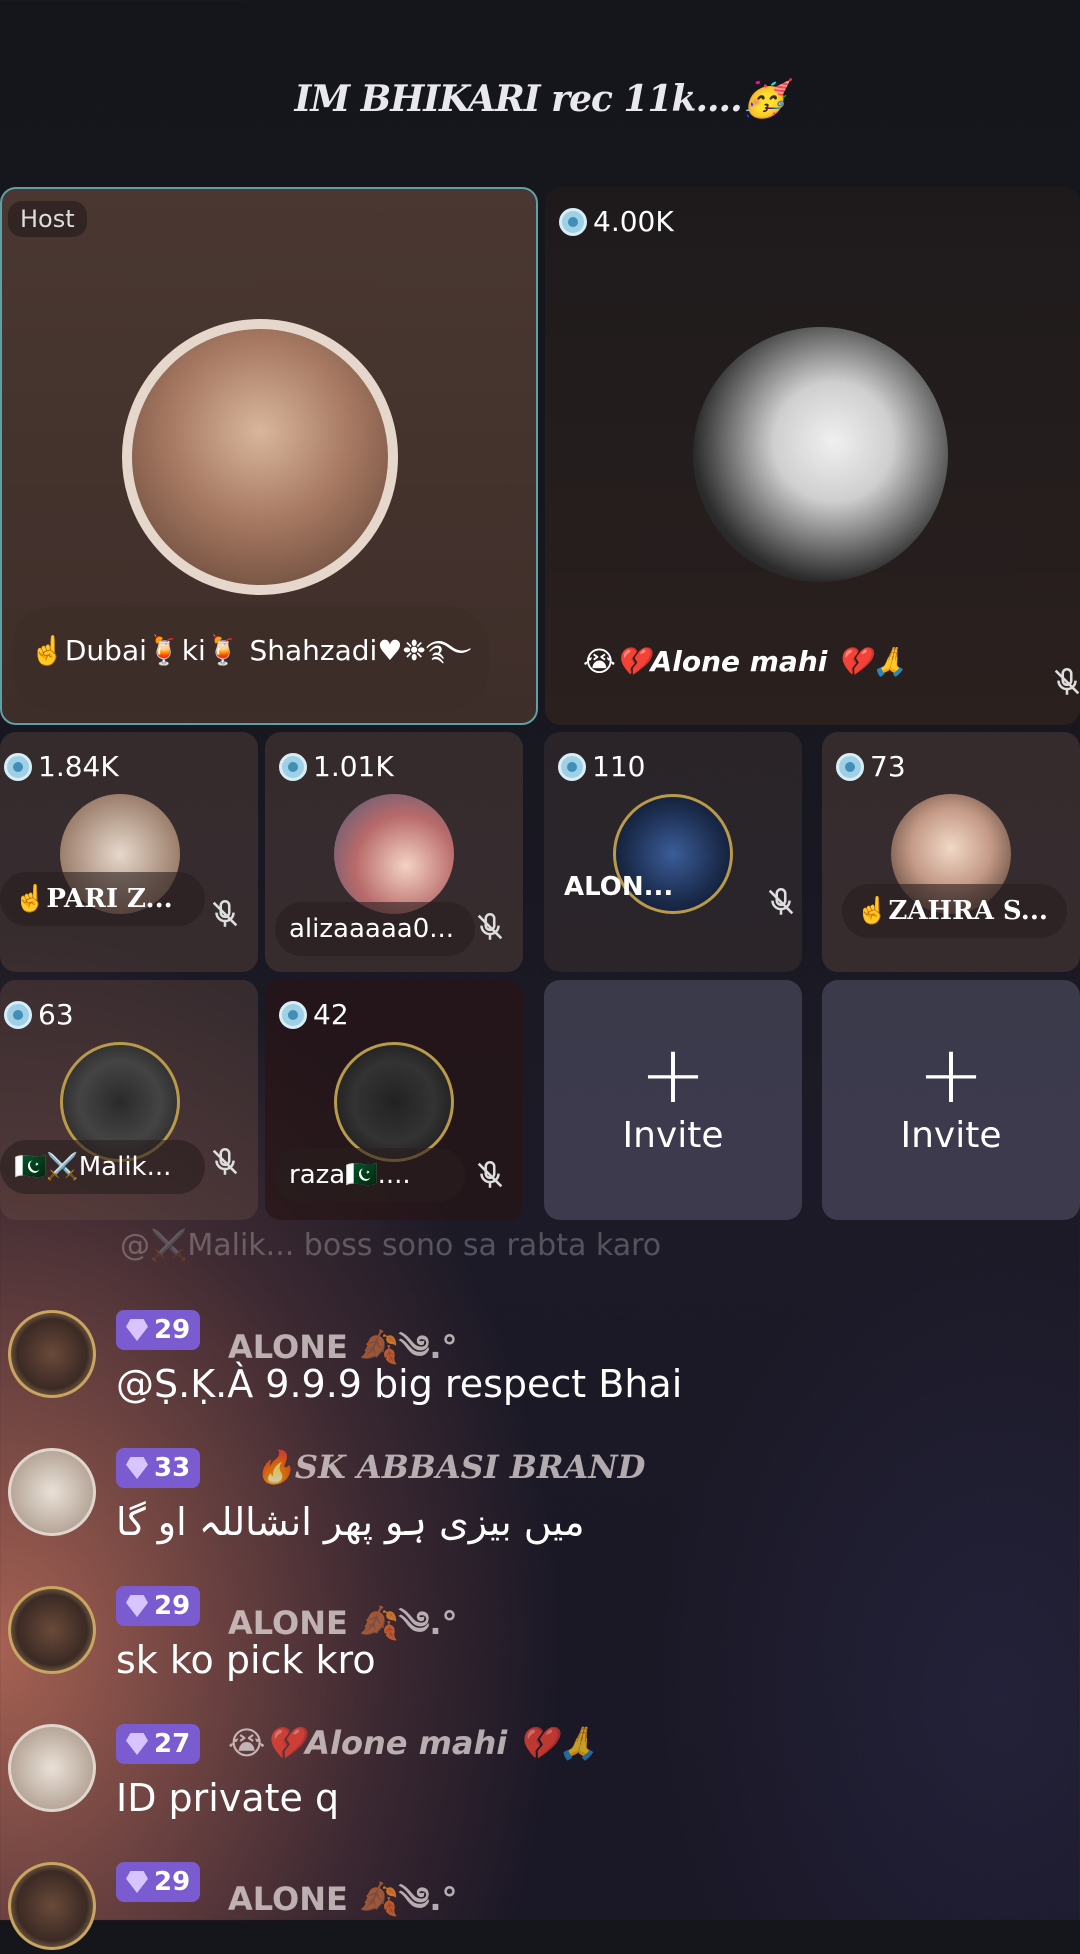 The width and height of the screenshot is (1080, 1954). Describe the element at coordinates (343, 1909) in the screenshot. I see `chat-username: ALONE 🍂༄.°` at that location.